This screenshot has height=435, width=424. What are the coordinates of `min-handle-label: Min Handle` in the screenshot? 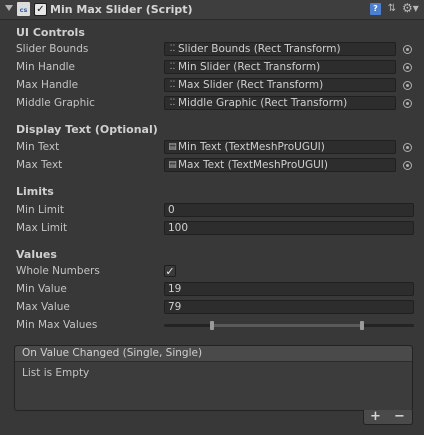 It's located at (45, 67).